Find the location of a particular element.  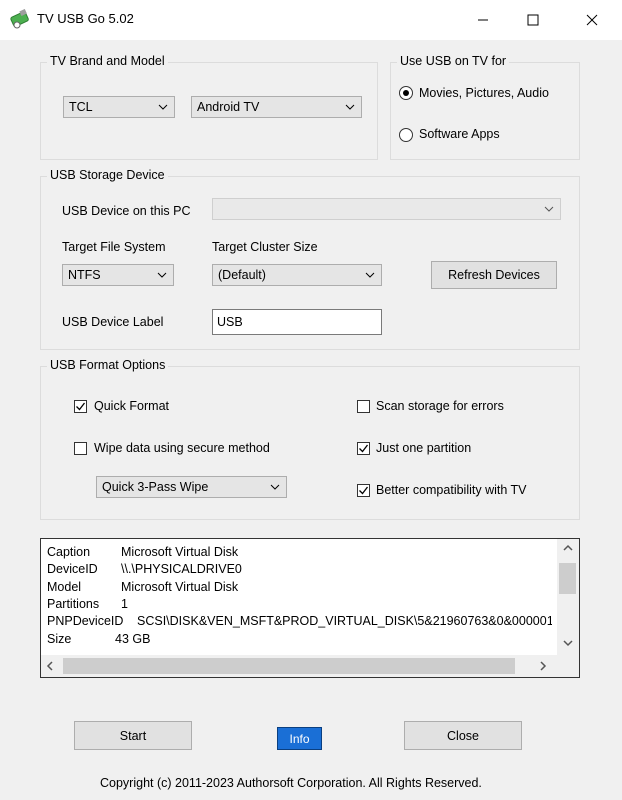

minimize-icon is located at coordinates (483, 20).